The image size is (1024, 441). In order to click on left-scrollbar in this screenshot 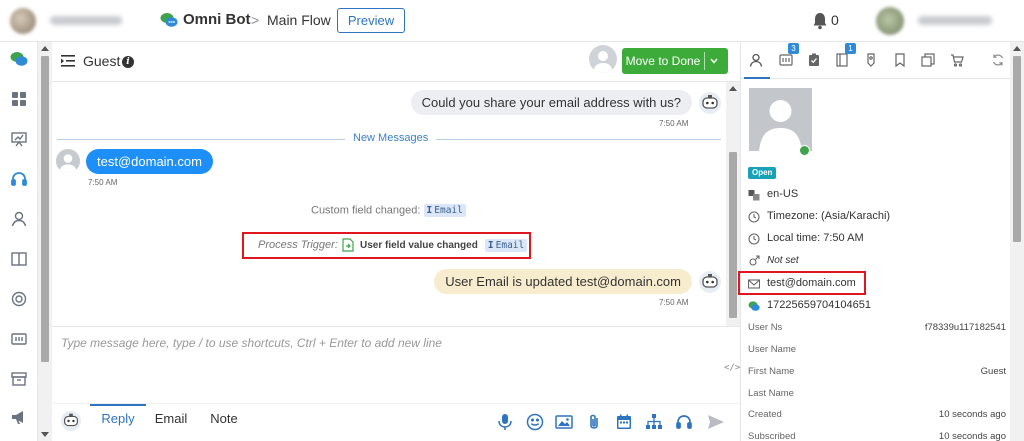, I will do `click(45, 241)`.